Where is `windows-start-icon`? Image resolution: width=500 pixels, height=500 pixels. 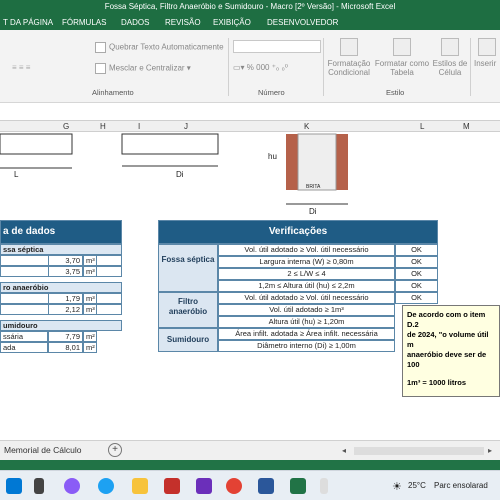
windows-start-icon is located at coordinates (14, 486).